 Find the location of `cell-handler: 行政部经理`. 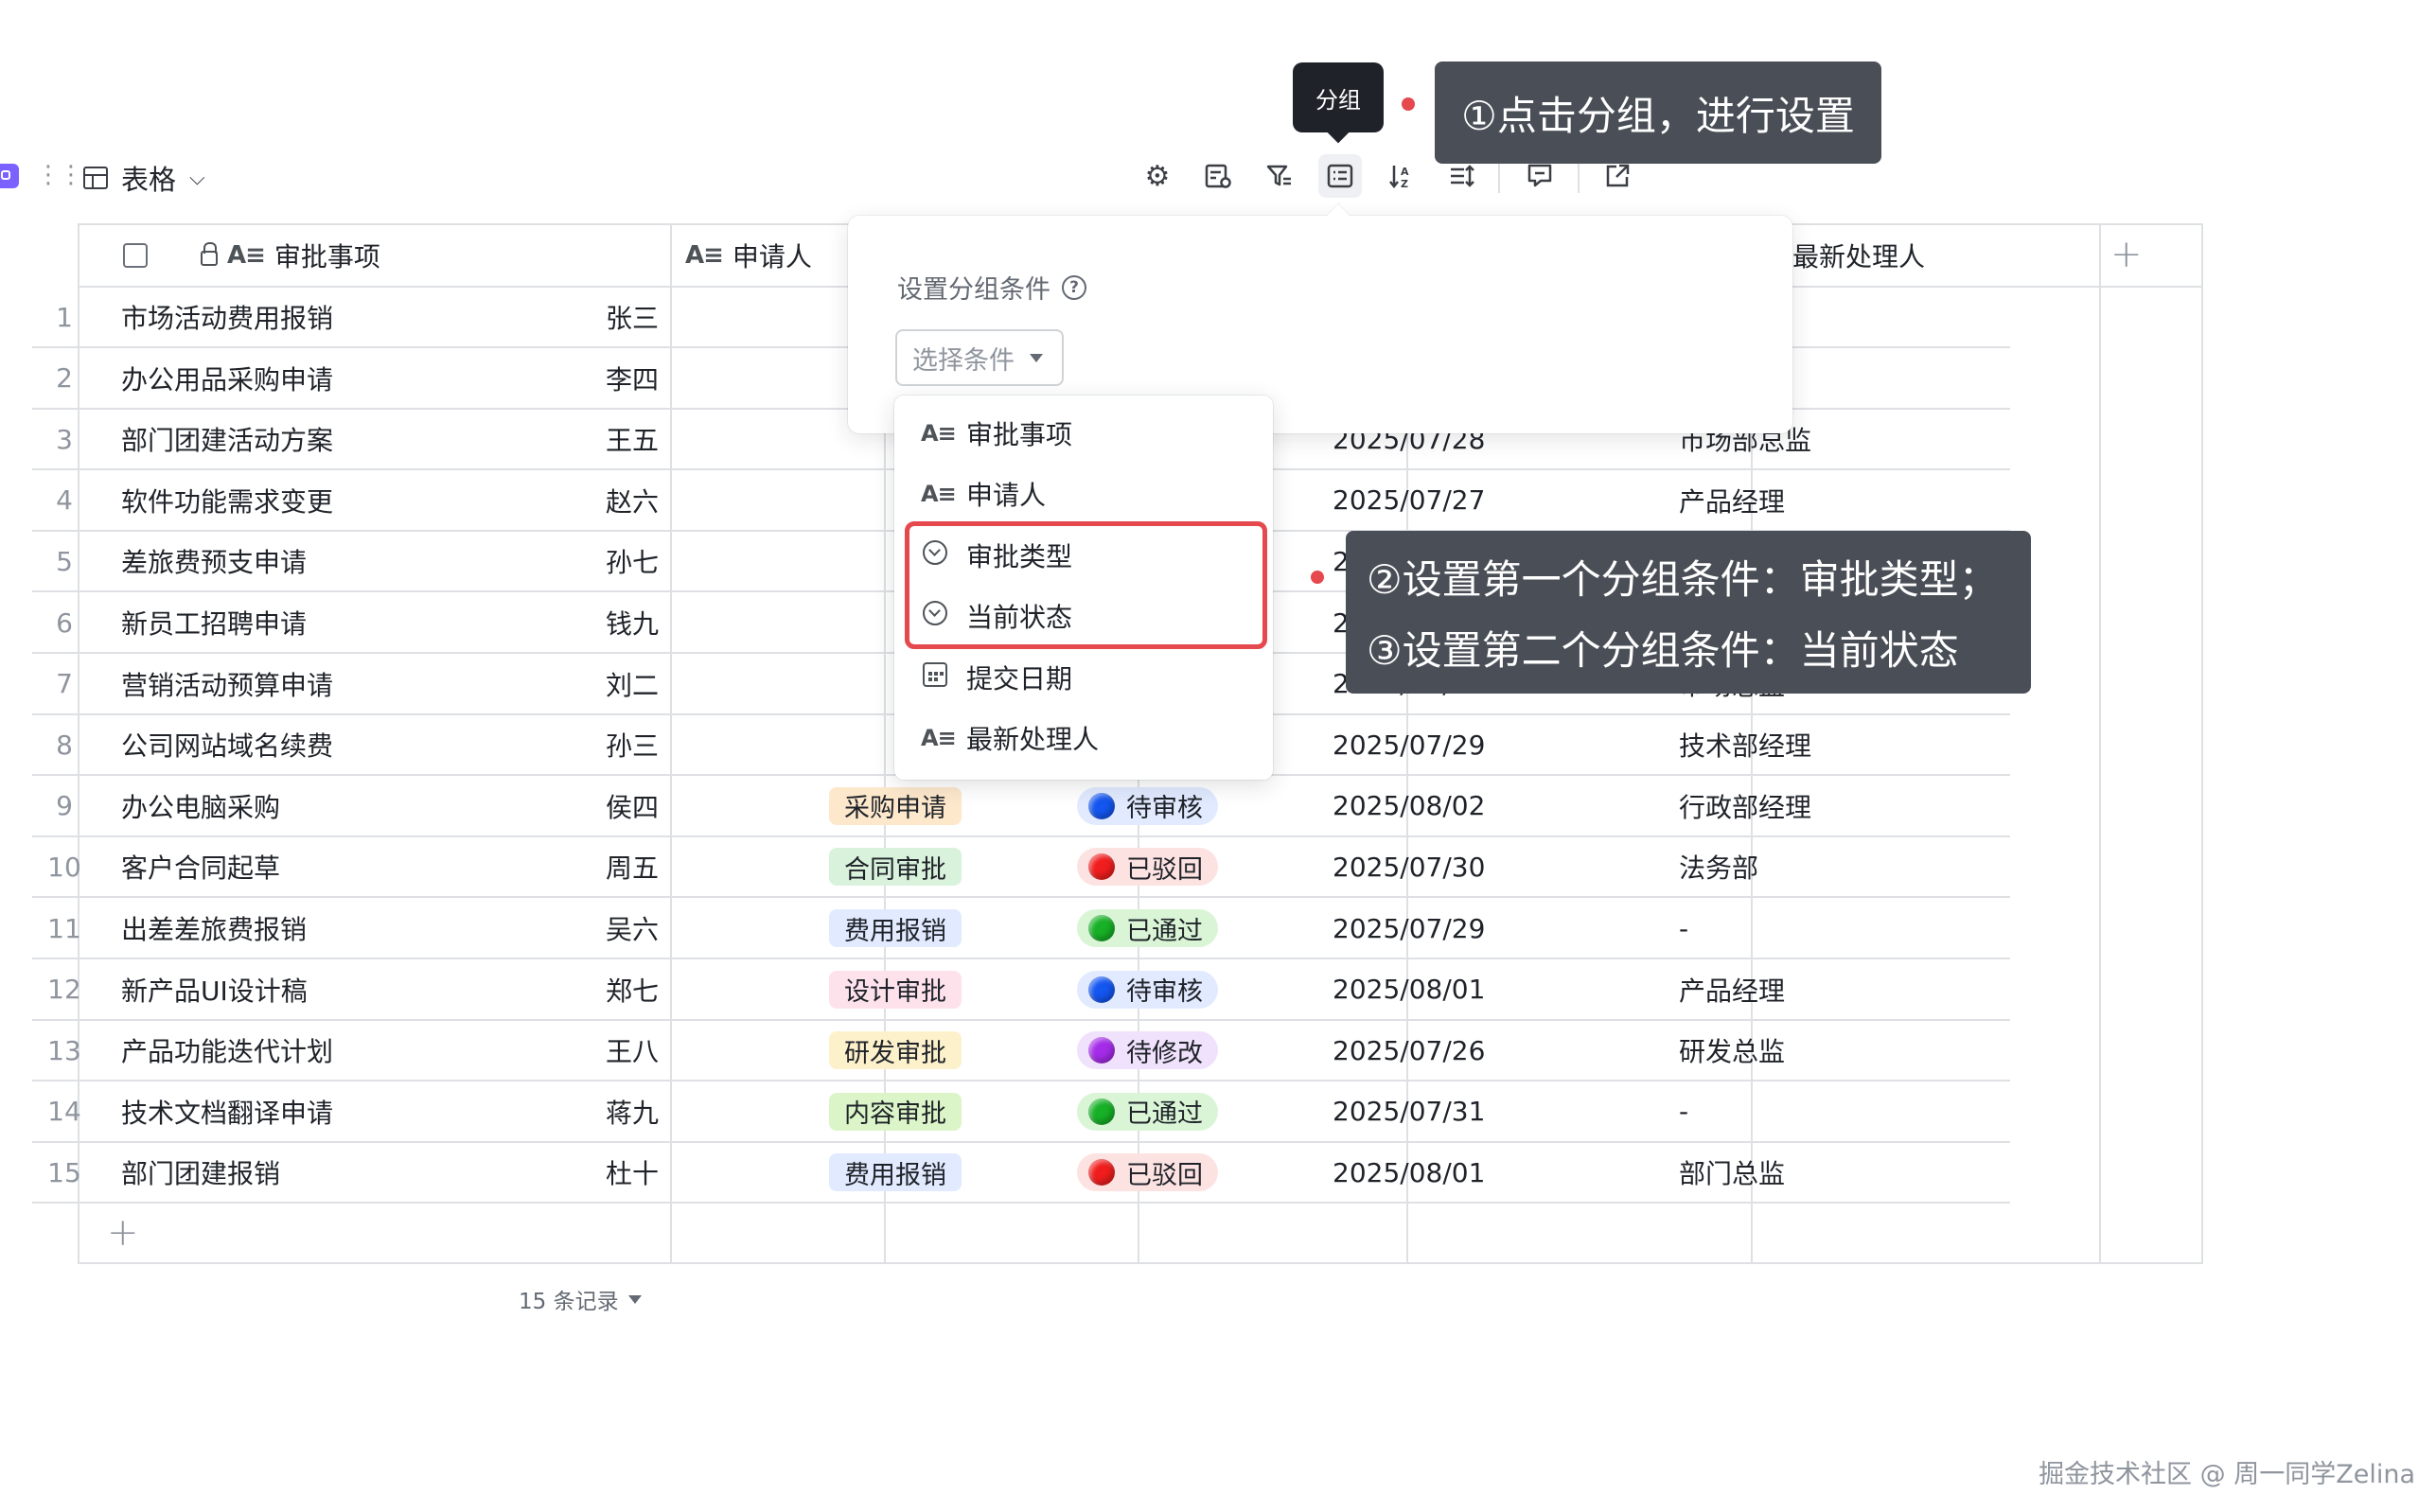

cell-handler: 行政部经理 is located at coordinates (1745, 806).